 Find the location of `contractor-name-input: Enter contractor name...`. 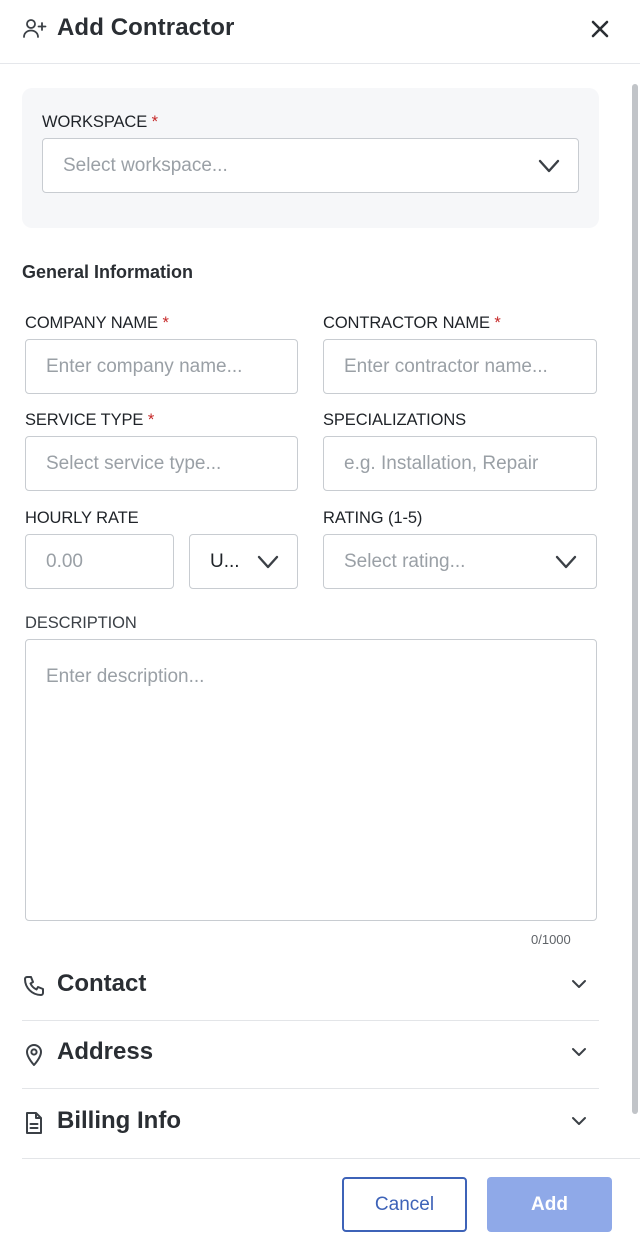

contractor-name-input: Enter contractor name... is located at coordinates (460, 366).